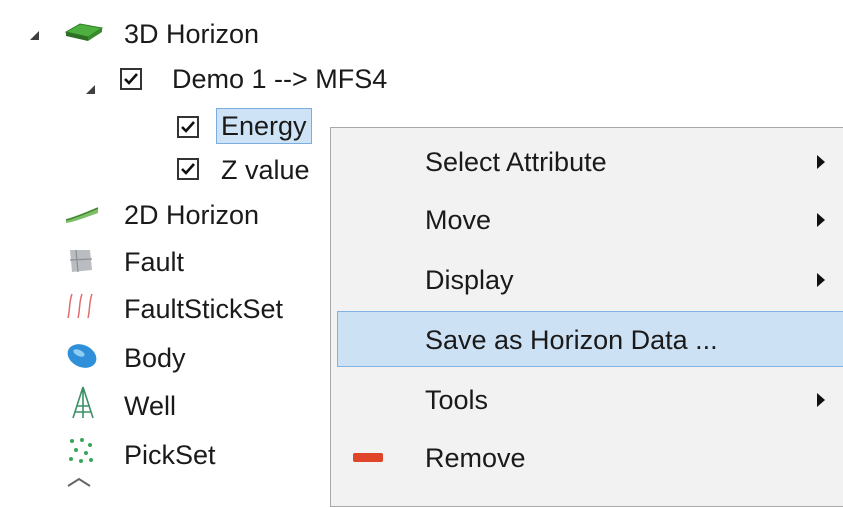 This screenshot has width=843, height=507. Describe the element at coordinates (279, 79) in the screenshot. I see `tree-node-demo: Demo 1 --> MFS4` at that location.